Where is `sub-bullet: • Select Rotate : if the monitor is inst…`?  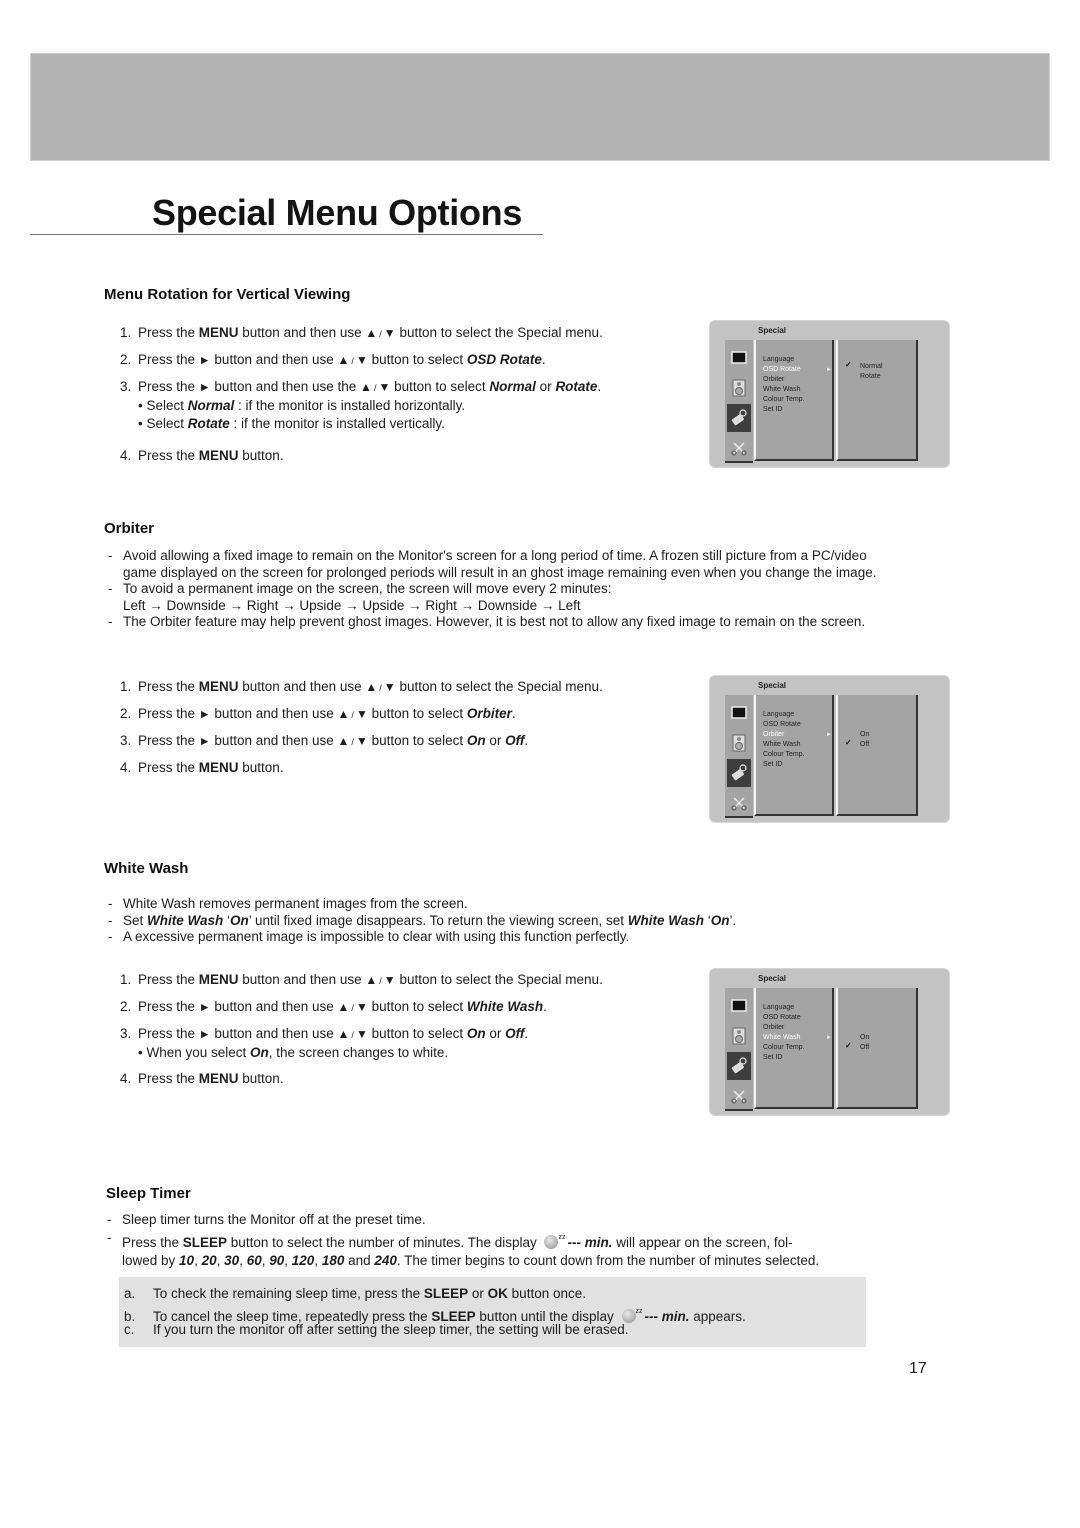 sub-bullet: • Select Rotate : if the monitor is inst… is located at coordinates (291, 423).